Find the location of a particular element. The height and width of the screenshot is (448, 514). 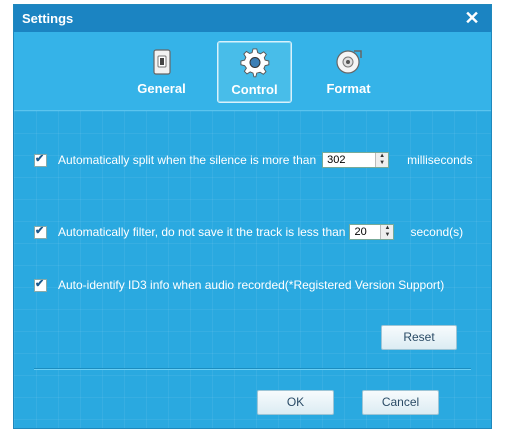

reset-button: Reset is located at coordinates (419, 337).